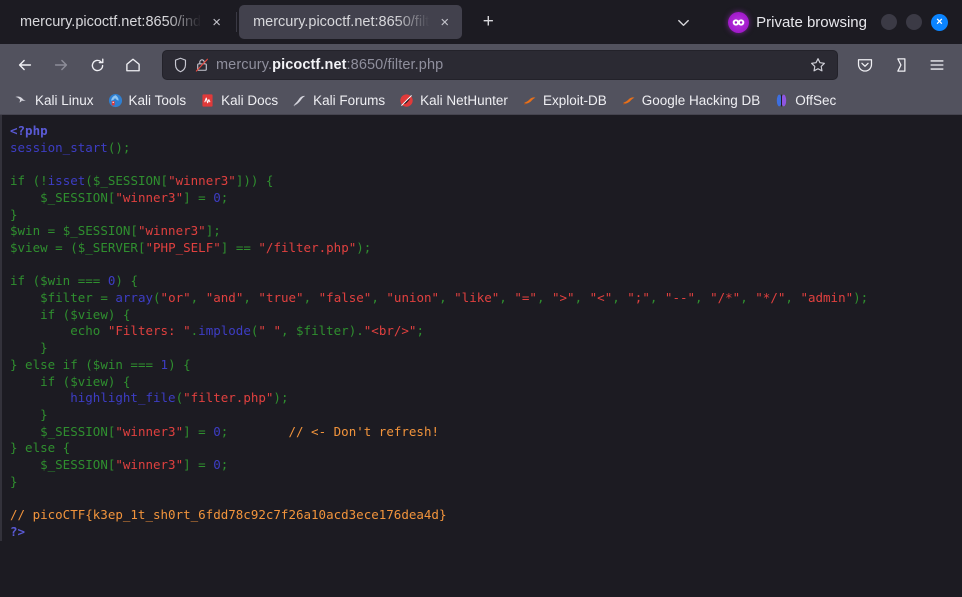 This screenshot has width=962, height=597. I want to click on mask-glyph, so click(738, 22).